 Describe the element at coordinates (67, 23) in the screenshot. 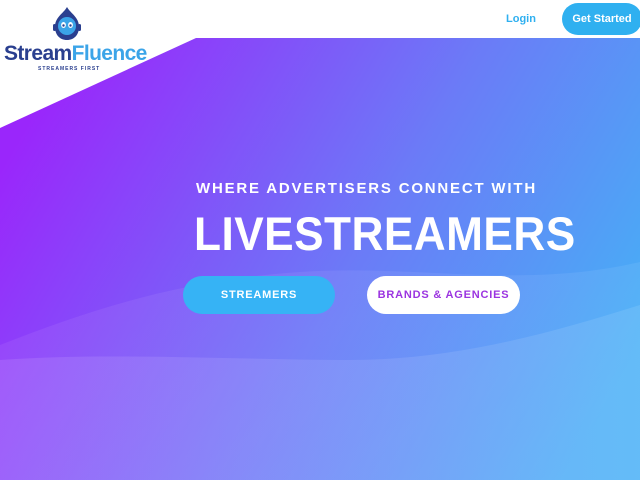

I see `robot-mascot-icon` at that location.